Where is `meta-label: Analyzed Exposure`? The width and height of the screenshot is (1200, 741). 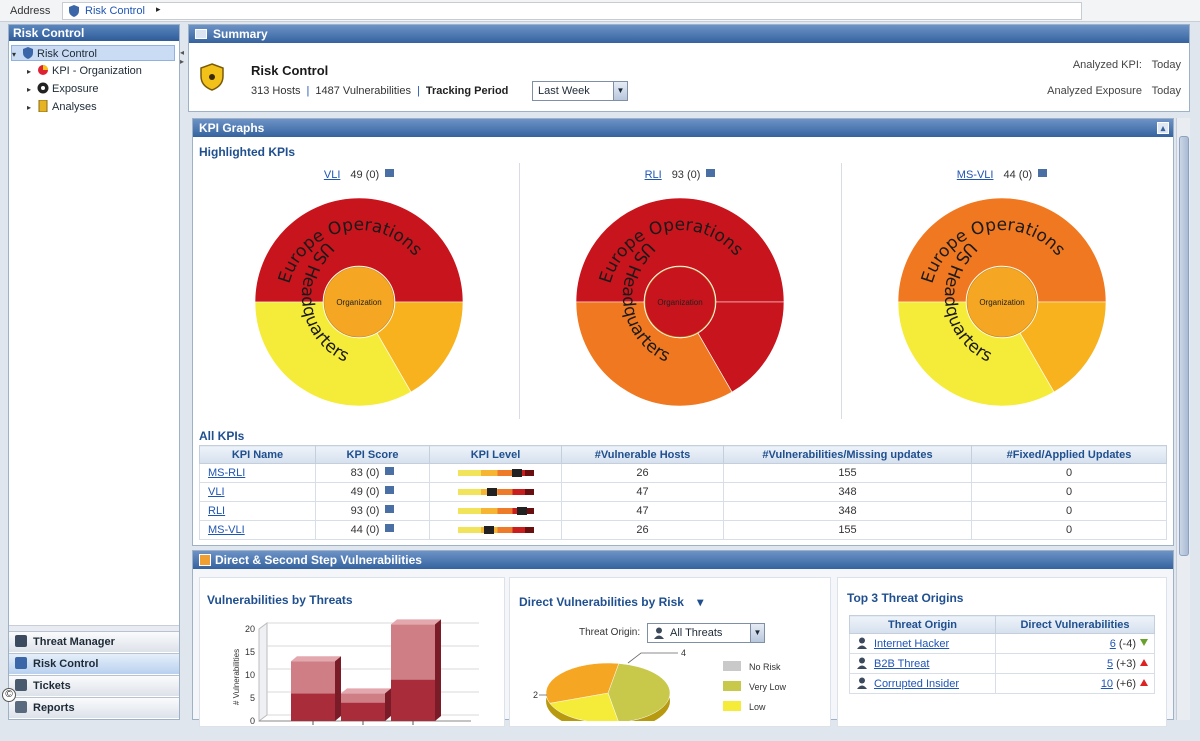 meta-label: Analyzed Exposure is located at coordinates (1094, 91).